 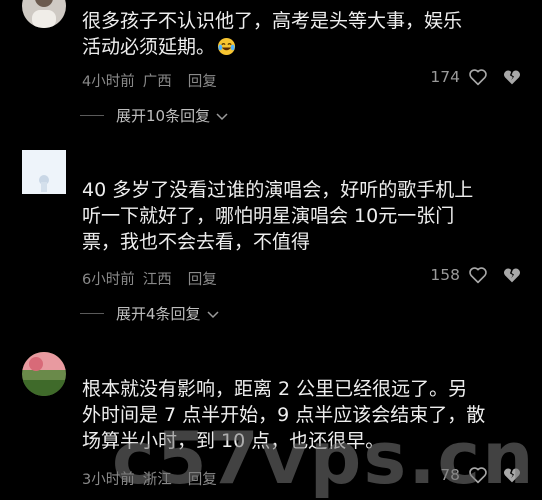 I want to click on comment-time: 6小时前, so click(x=108, y=280).